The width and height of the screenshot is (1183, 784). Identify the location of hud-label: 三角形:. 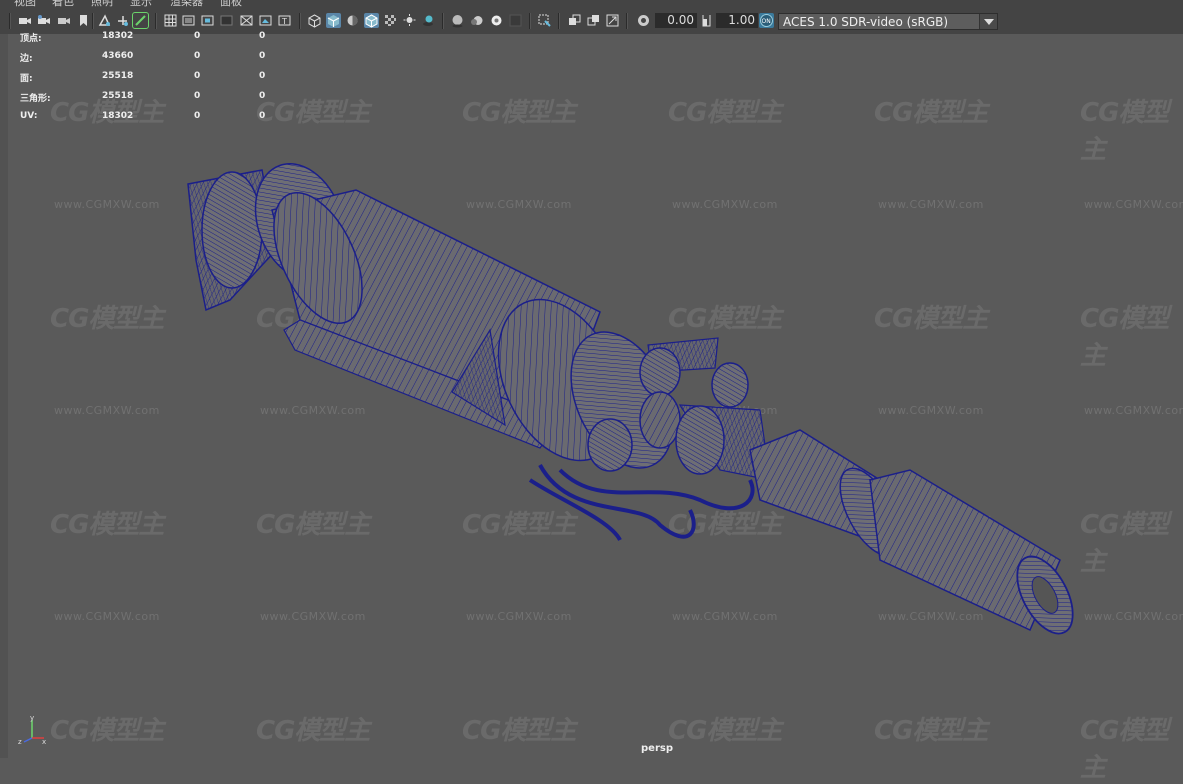
(35, 99).